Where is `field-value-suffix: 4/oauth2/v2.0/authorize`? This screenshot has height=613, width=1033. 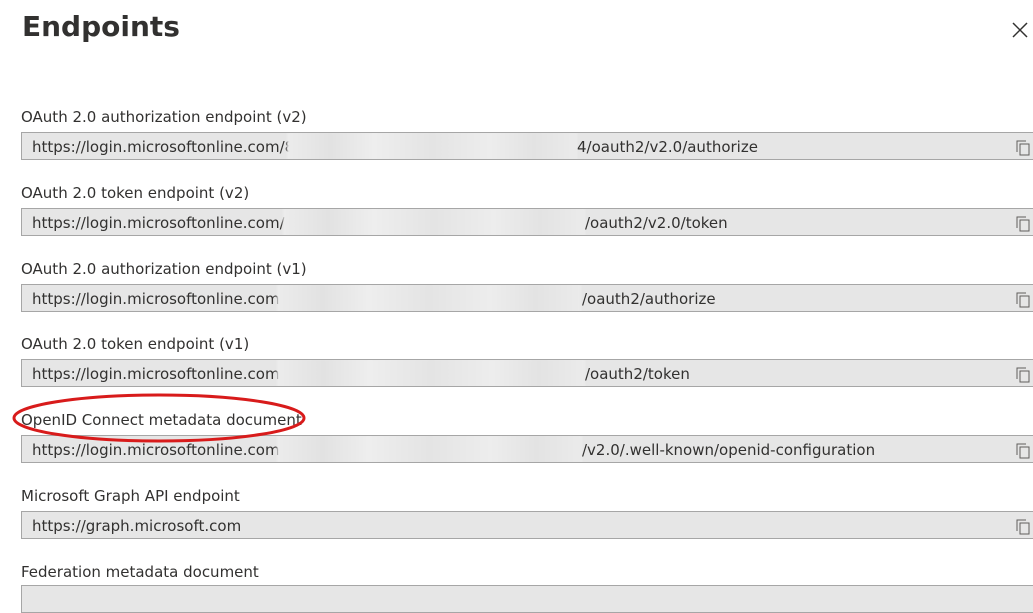
field-value-suffix: 4/oauth2/v2.0/authorize is located at coordinates (667, 147).